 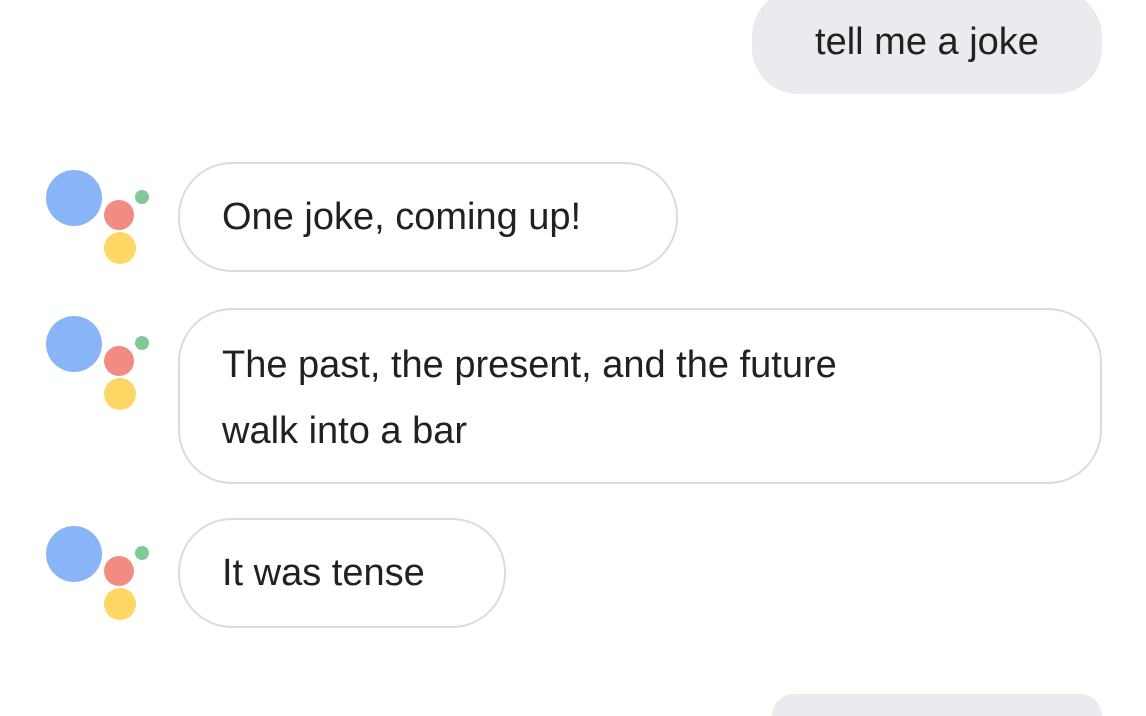 I want to click on assistant-message-line: walk into a bar, so click(x=345, y=431).